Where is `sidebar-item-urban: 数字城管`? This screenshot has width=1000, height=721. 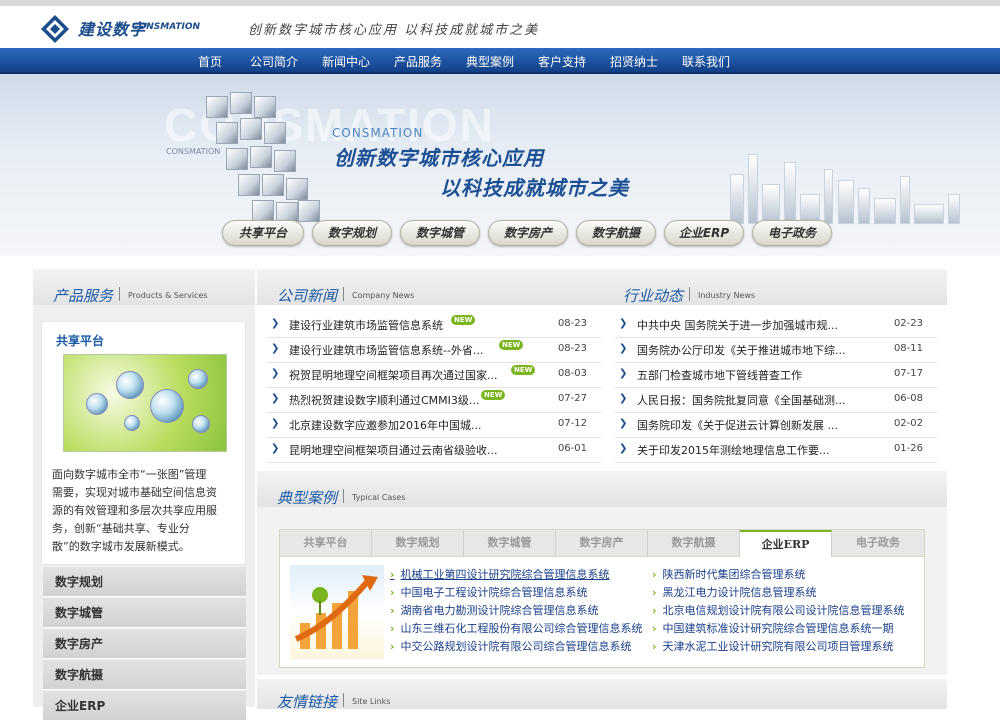
sidebar-item-urban: 数字城管 is located at coordinates (144, 613).